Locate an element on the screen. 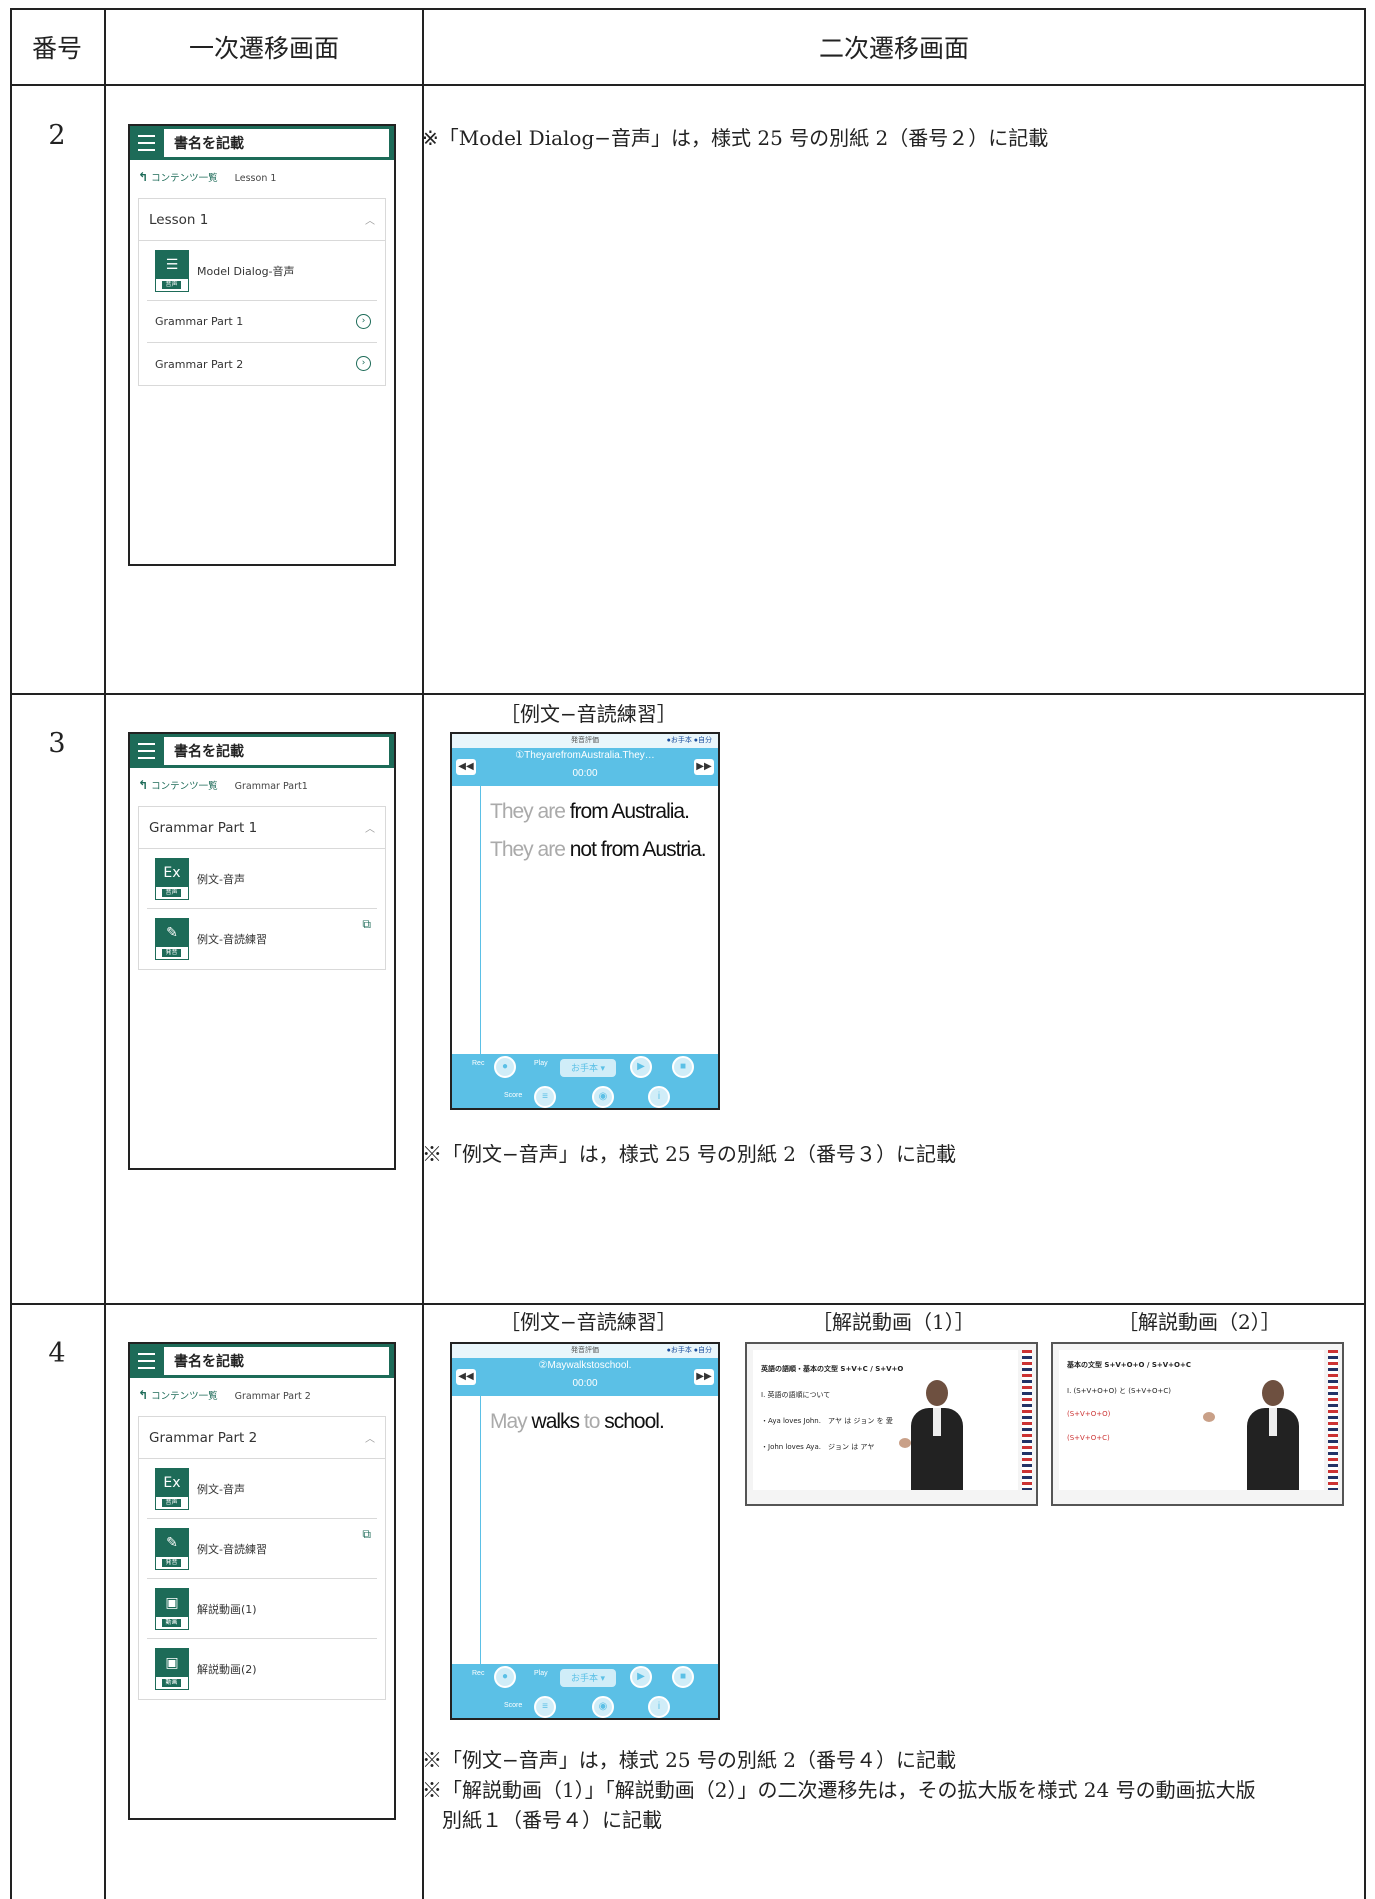  item-label: Model Dialog-音声 is located at coordinates (246, 271).